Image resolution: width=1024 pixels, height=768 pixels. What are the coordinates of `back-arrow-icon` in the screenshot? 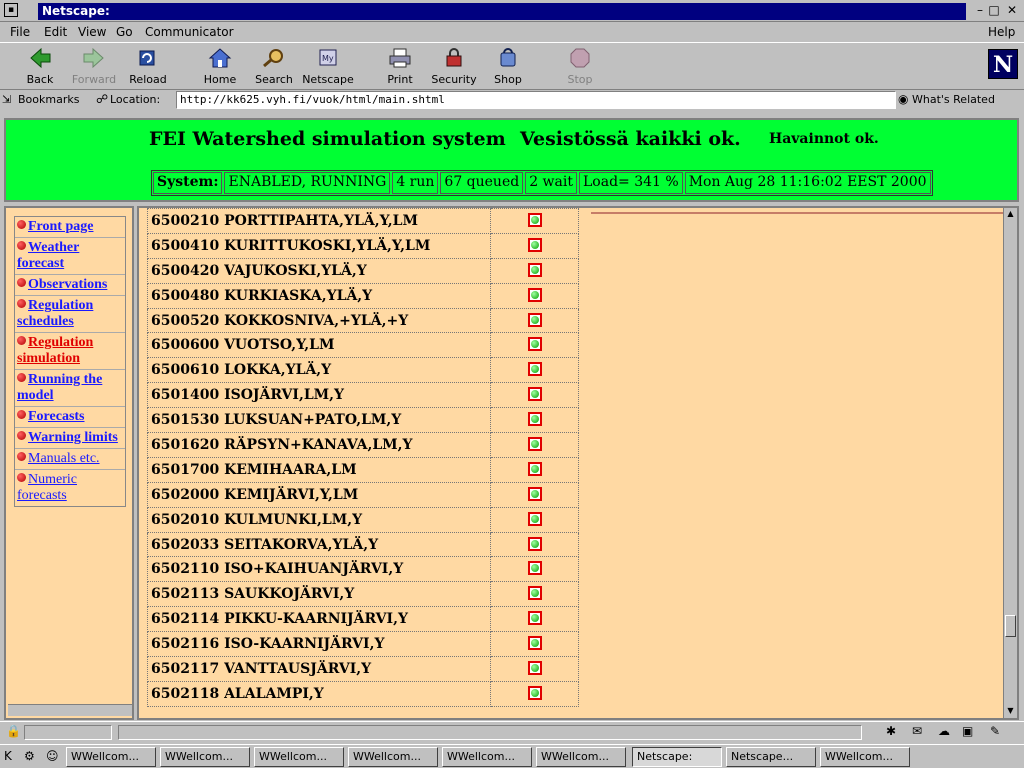 It's located at (40, 58).